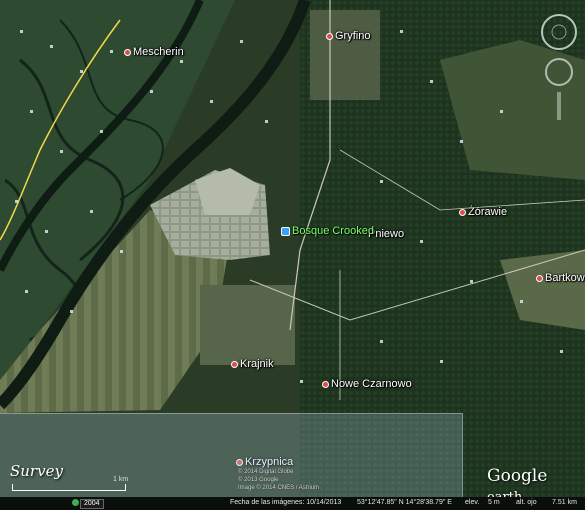  What do you see at coordinates (69, 487) in the screenshot?
I see `scale-bar` at bounding box center [69, 487].